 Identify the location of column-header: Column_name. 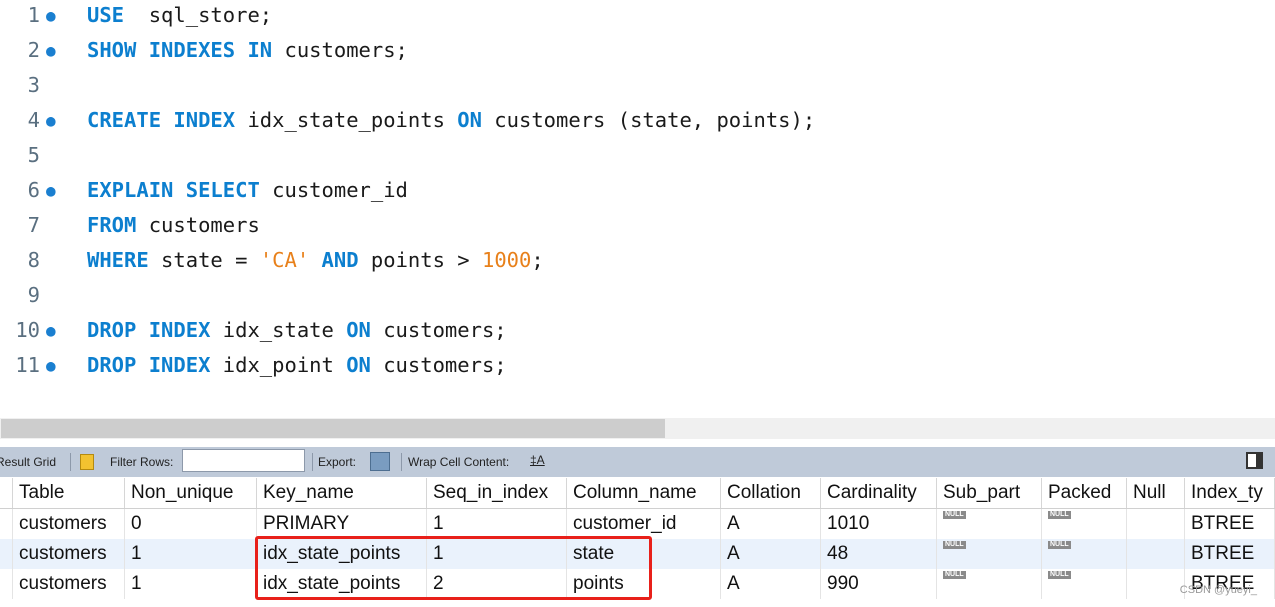
(644, 493).